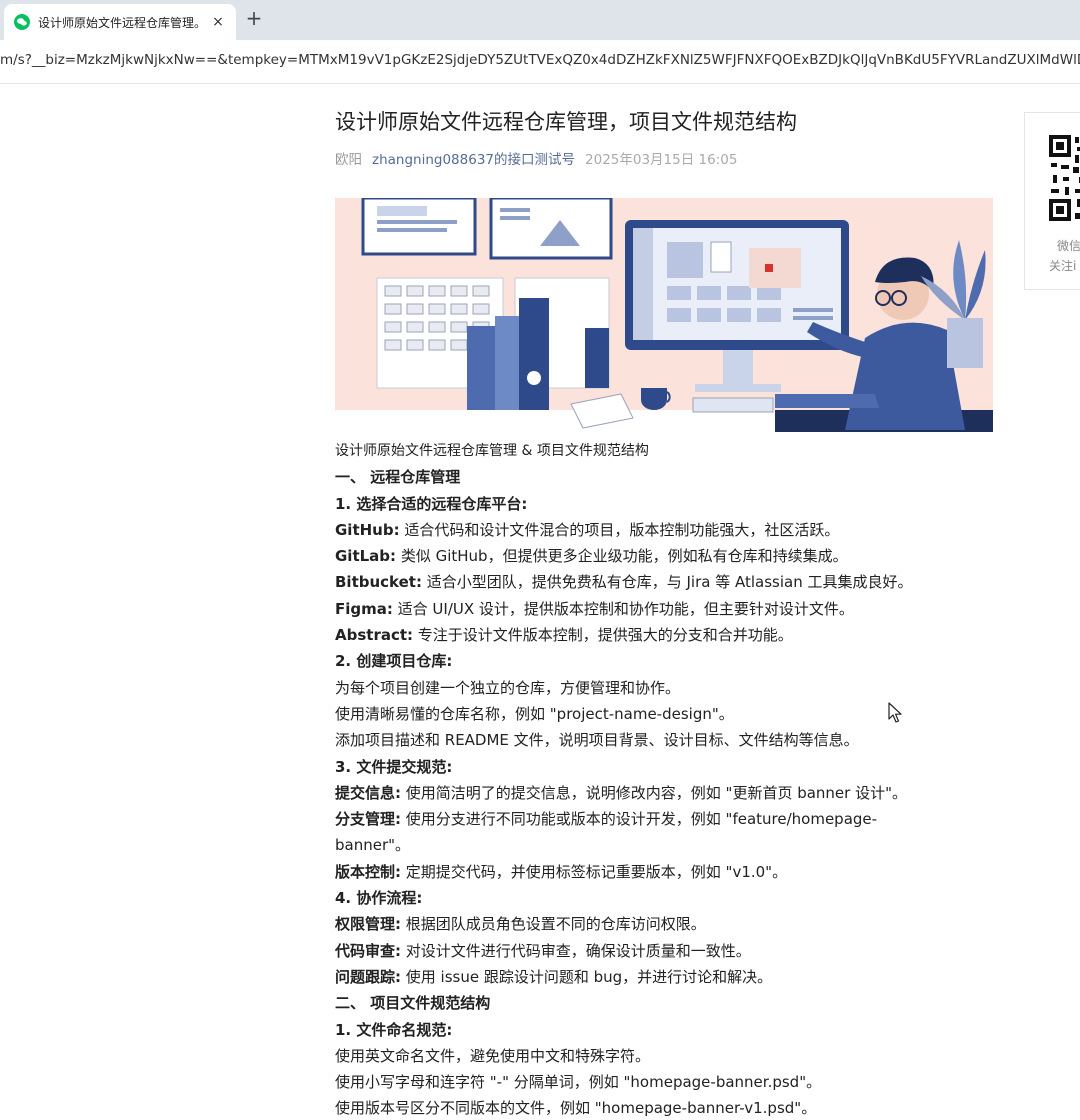 This screenshot has width=1080, height=1120. Describe the element at coordinates (431, 503) in the screenshot. I see `line-text: 1. 选择合适的远程仓库平台:` at that location.